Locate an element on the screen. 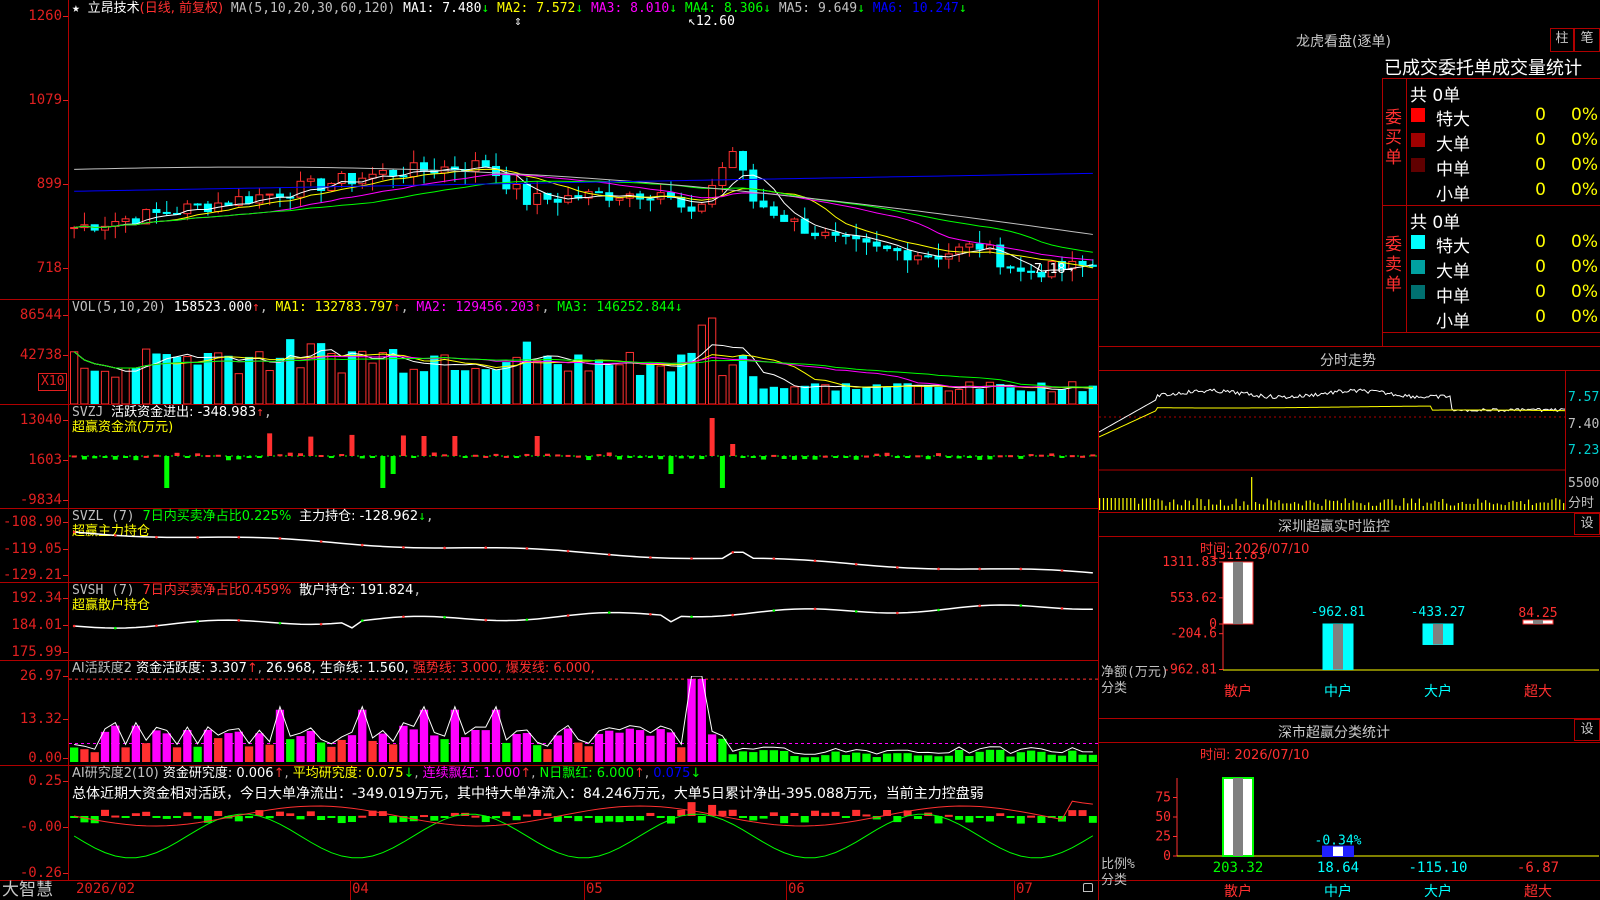  svzj-tick: 13040 is located at coordinates (44, 420).